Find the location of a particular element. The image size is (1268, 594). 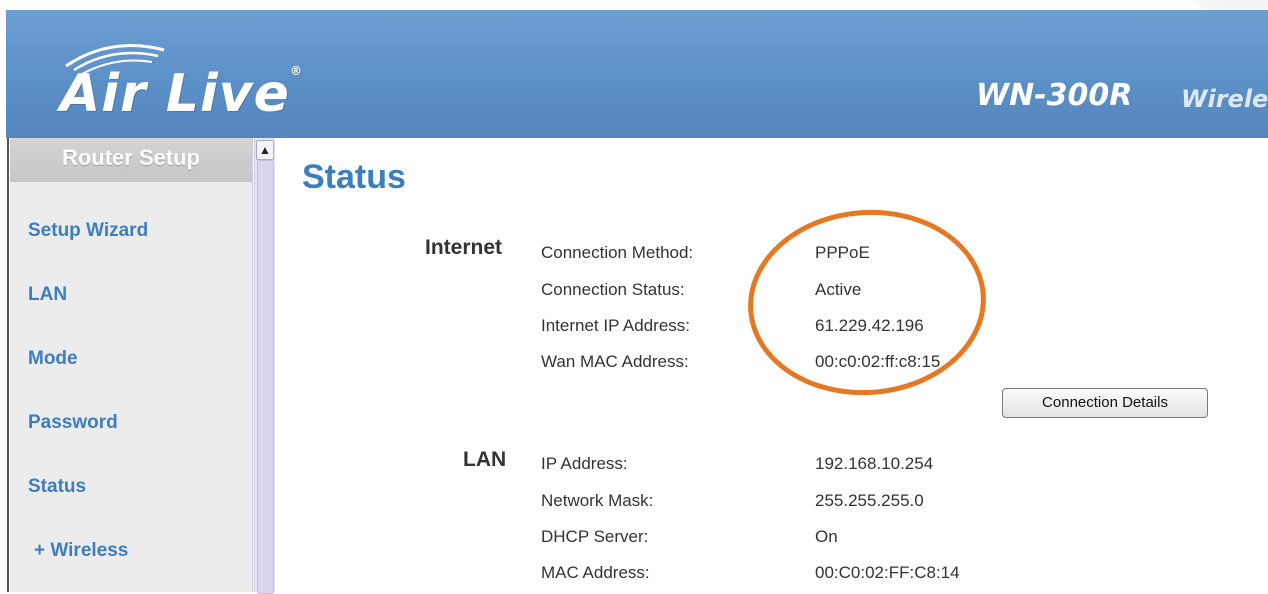

lan-ip-value: 192.168.10.254 is located at coordinates (874, 463).